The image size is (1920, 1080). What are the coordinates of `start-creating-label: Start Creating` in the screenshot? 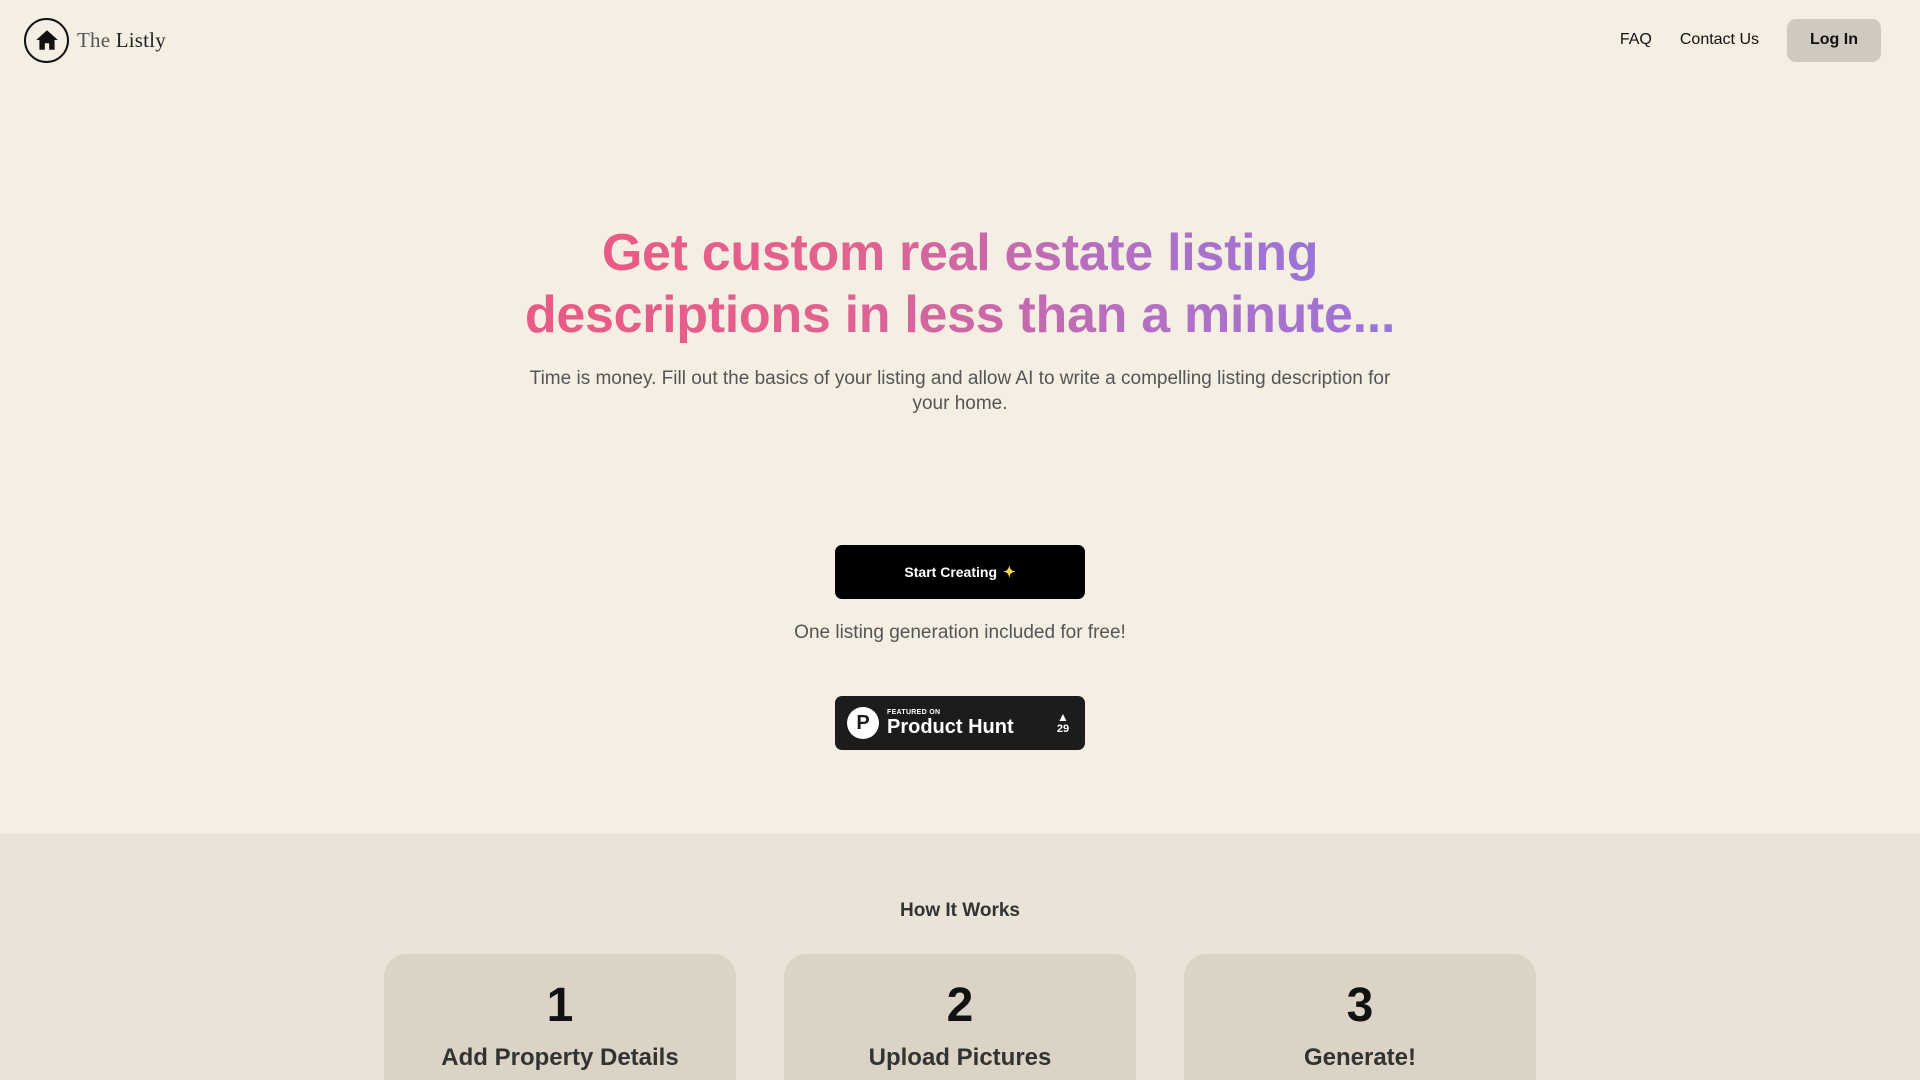 It's located at (950, 572).